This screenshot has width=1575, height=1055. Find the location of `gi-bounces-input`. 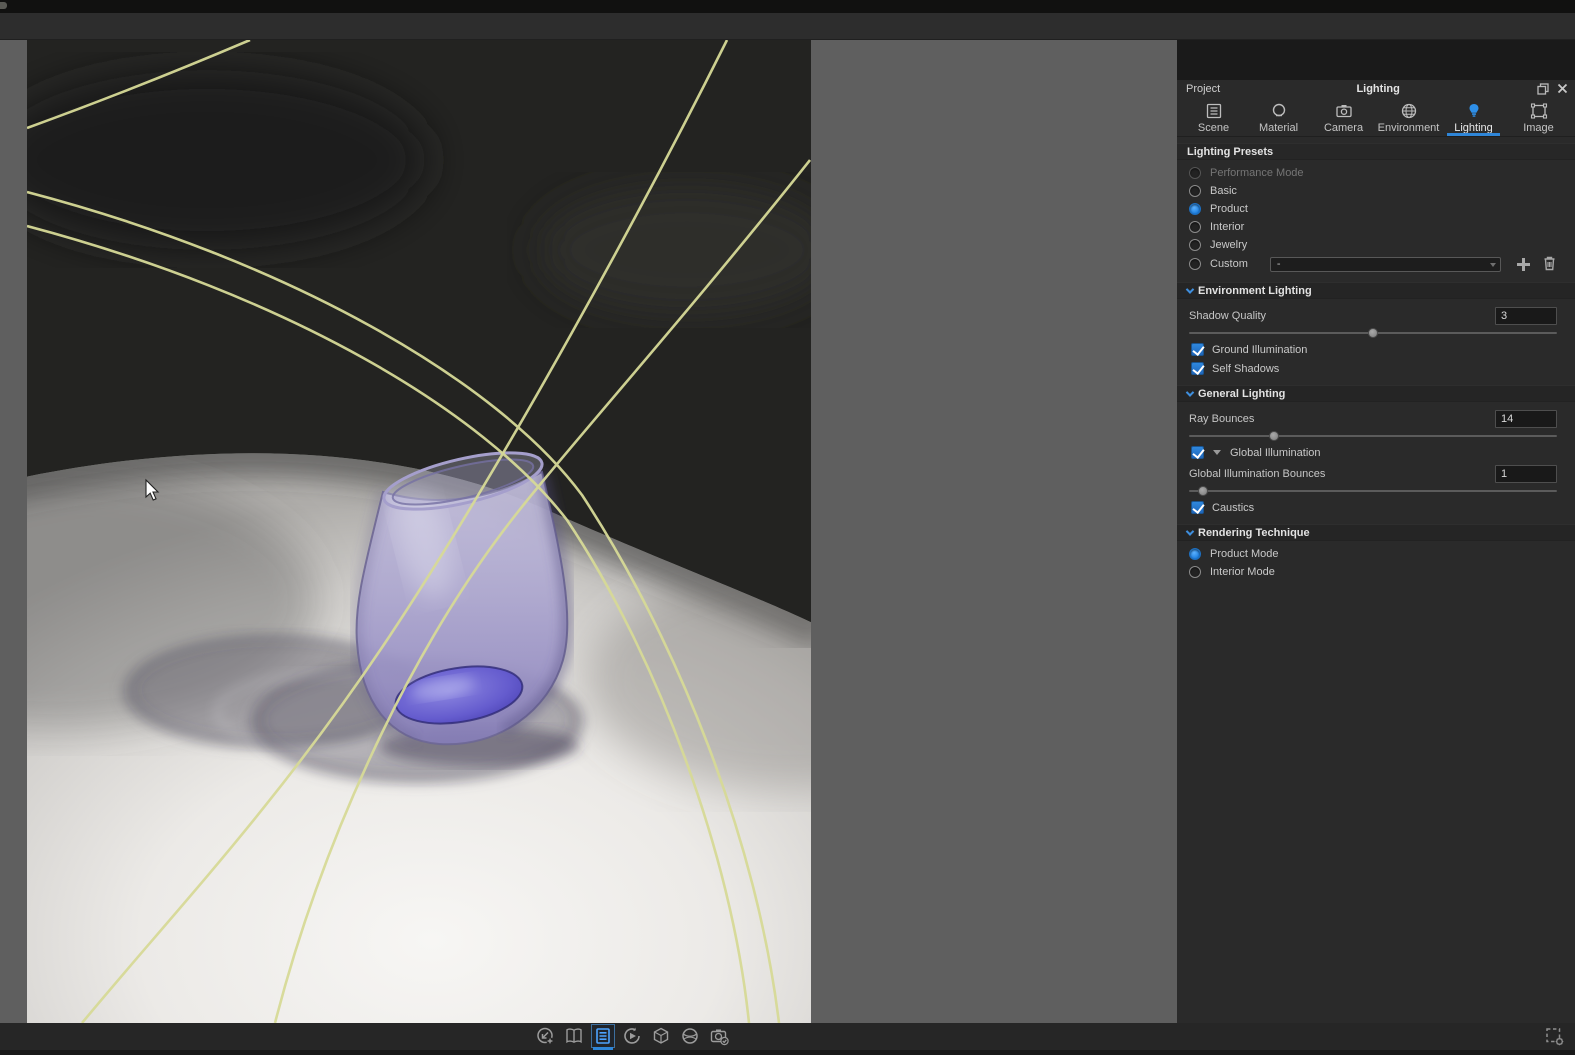

gi-bounces-input is located at coordinates (1526, 474).